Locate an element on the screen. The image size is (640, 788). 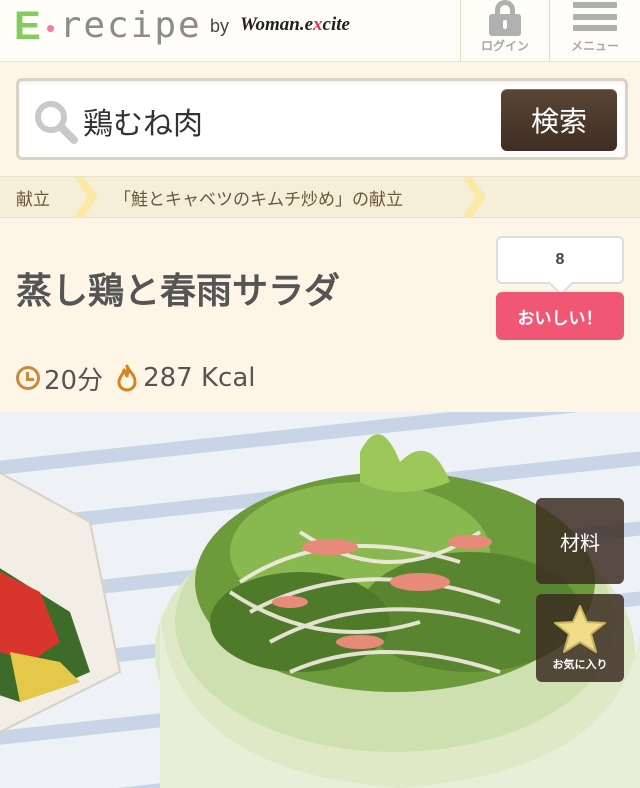
breadcrumb-item-current: 「鮭とキャベツのキムチ炒め」の献立 is located at coordinates (258, 197).